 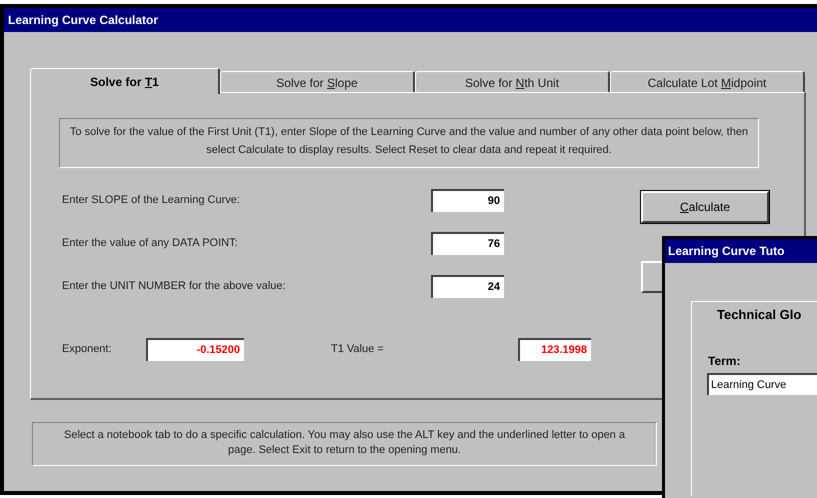 I want to click on hint-text: Select a notebook tab to do a specific calculation. You may also use the ALT key and the underlined letter to open a page. Select Exit to return to the opening menu., so click(x=344, y=444).